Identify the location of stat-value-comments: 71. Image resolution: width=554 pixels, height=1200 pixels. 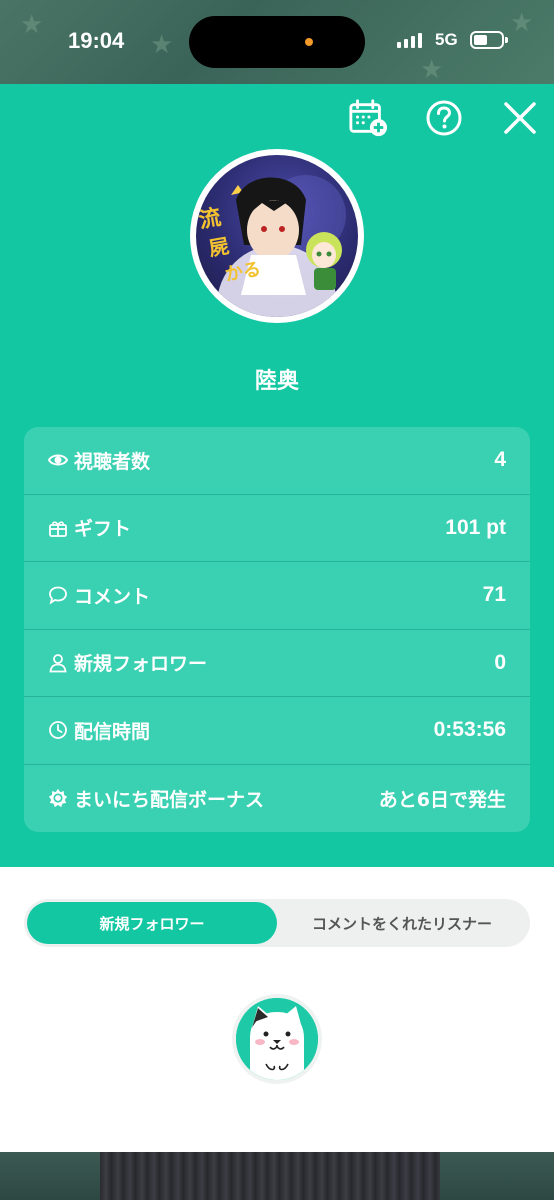
(494, 595).